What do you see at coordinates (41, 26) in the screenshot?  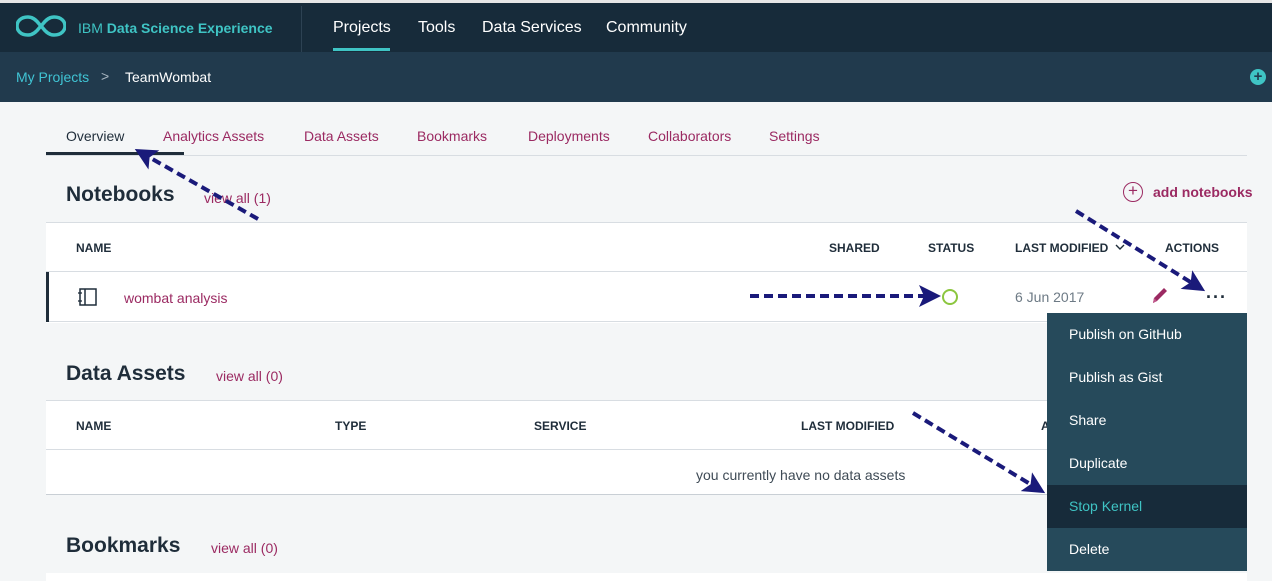 I see `infinity-logo-icon` at bounding box center [41, 26].